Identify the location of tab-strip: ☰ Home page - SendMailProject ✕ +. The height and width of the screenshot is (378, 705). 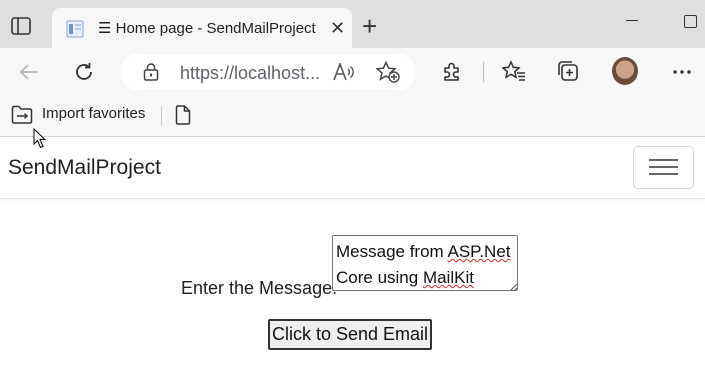
(352, 24).